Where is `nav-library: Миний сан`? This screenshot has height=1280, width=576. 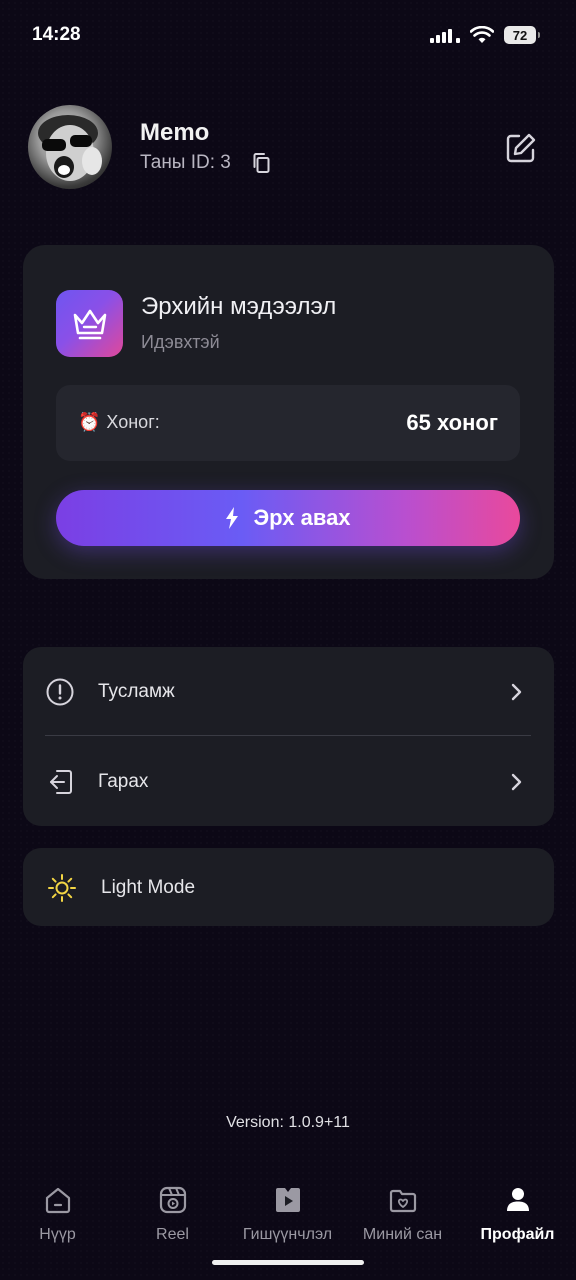 nav-library: Миний сан is located at coordinates (402, 1214).